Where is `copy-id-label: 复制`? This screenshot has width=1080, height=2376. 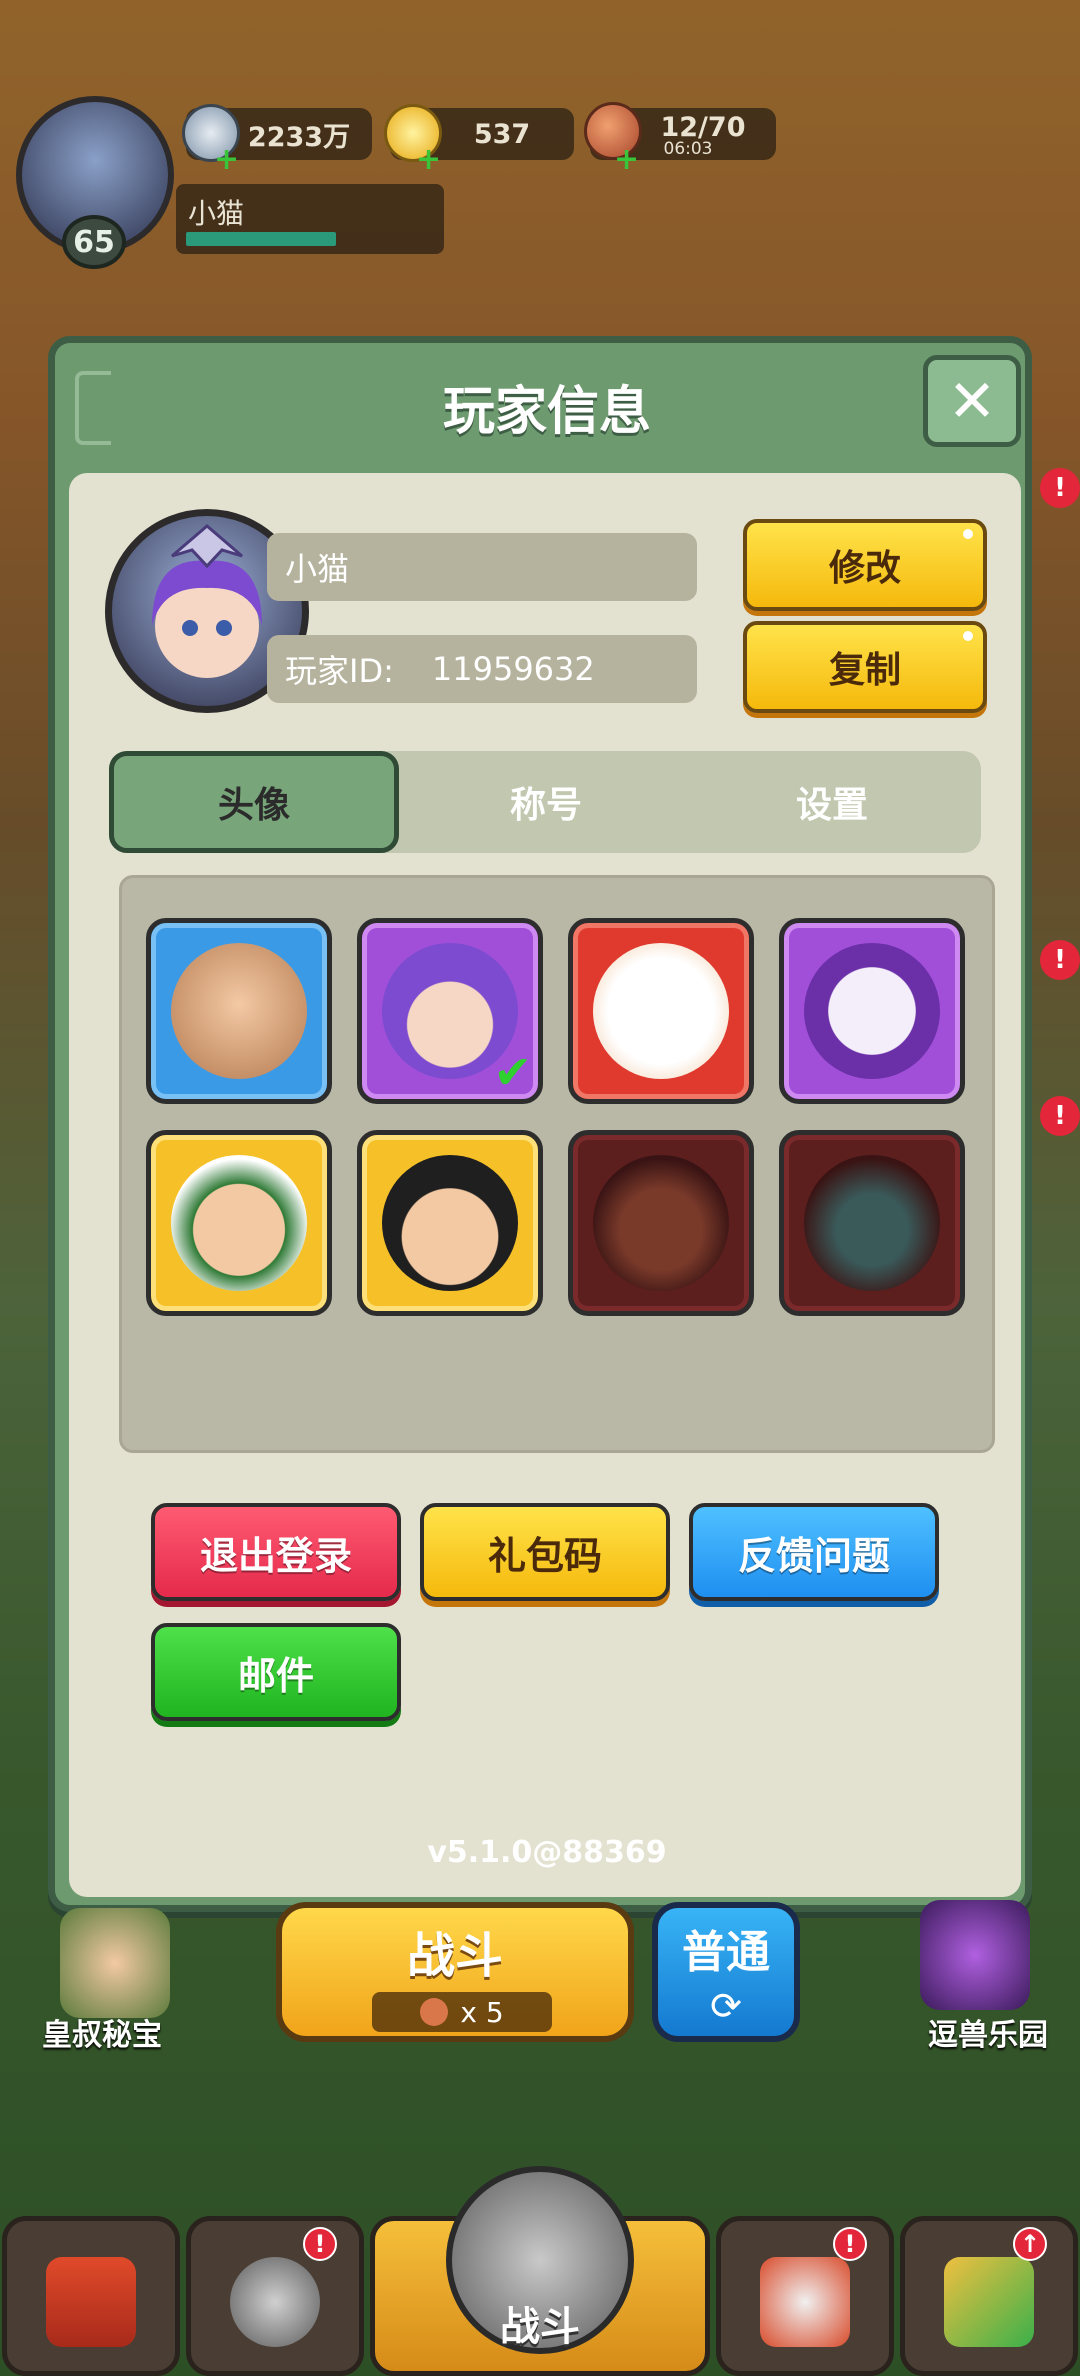 copy-id-label: 复制 is located at coordinates (864, 670).